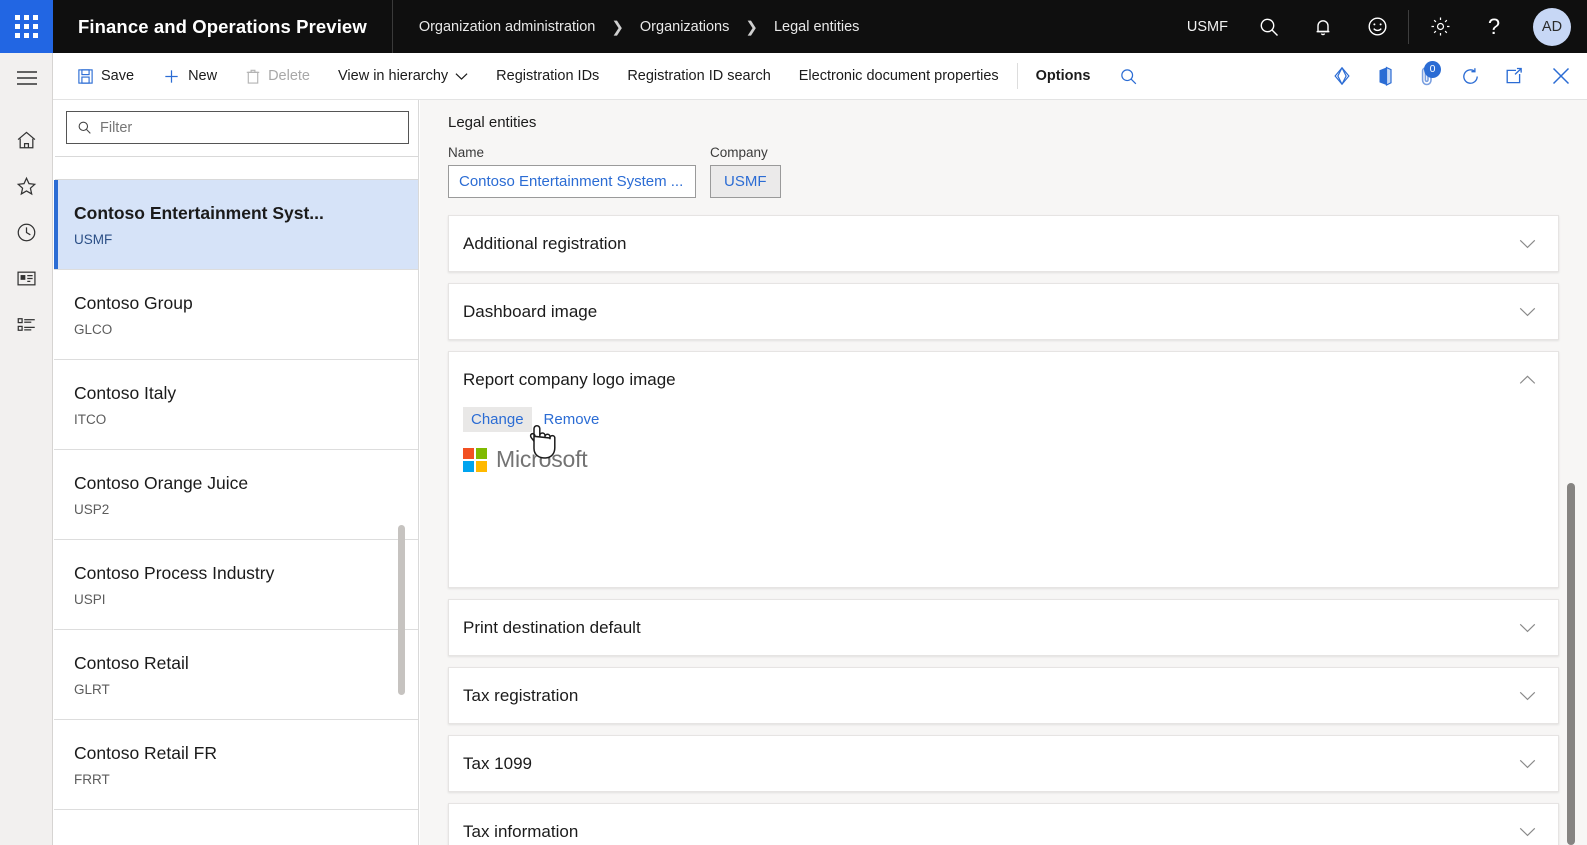 The height and width of the screenshot is (845, 1587). I want to click on save-button: Save, so click(105, 76).